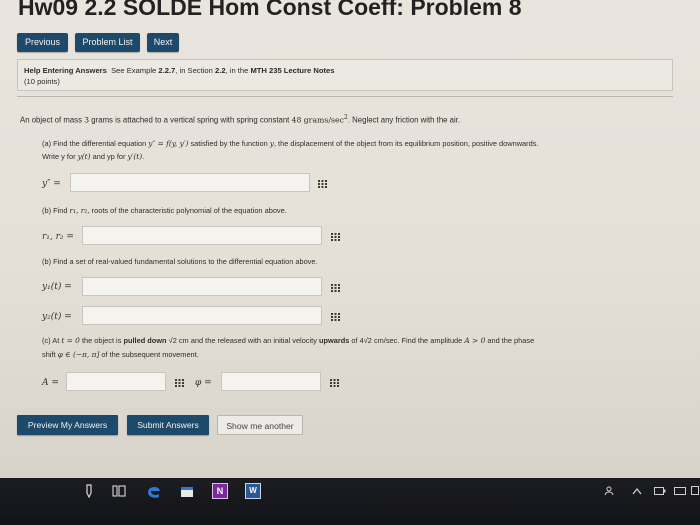 Image resolution: width=700 pixels, height=525 pixels. What do you see at coordinates (475, 340) in the screenshot?
I see `part-c-amplitude: A > 0` at bounding box center [475, 340].